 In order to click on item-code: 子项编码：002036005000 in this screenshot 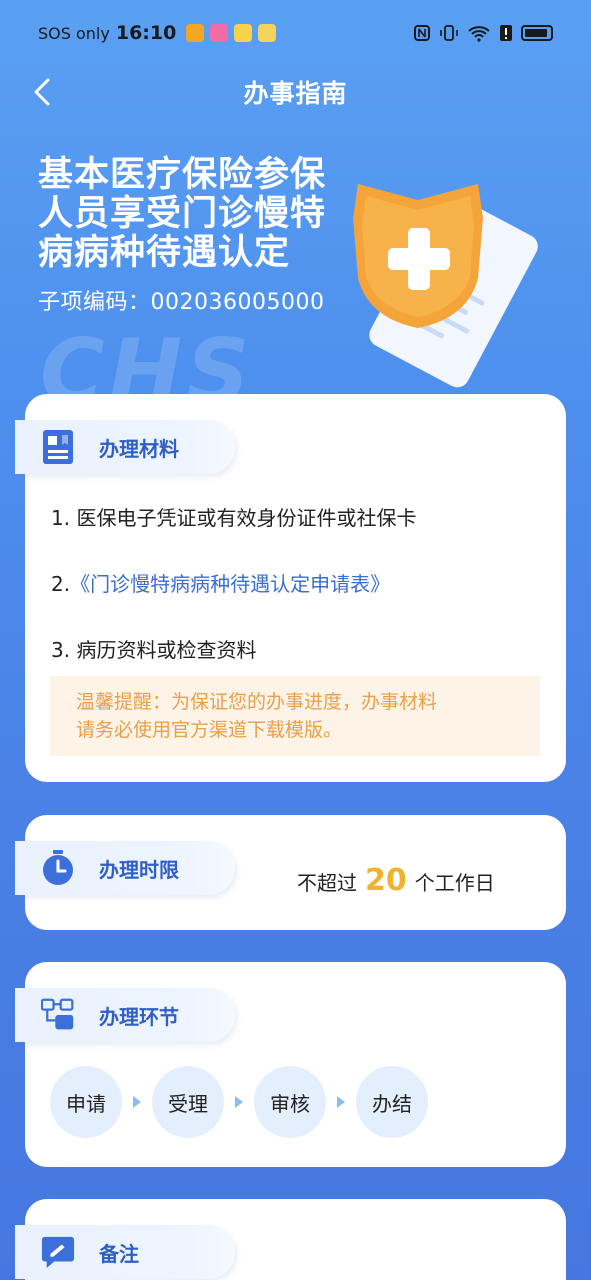, I will do `click(181, 300)`.